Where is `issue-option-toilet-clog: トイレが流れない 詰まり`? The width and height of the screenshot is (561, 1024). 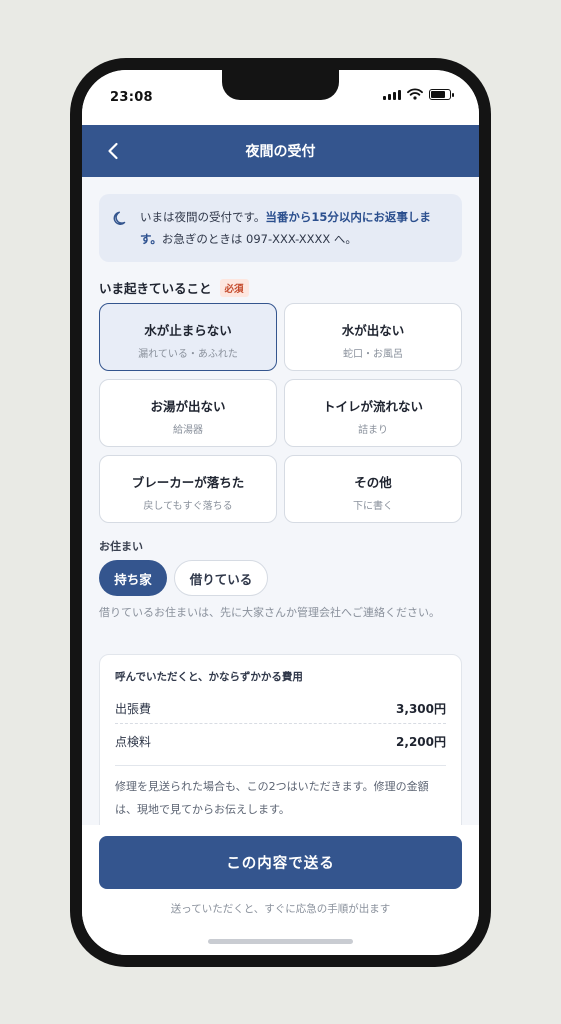 issue-option-toilet-clog: トイレが流れない 詰まり is located at coordinates (373, 413).